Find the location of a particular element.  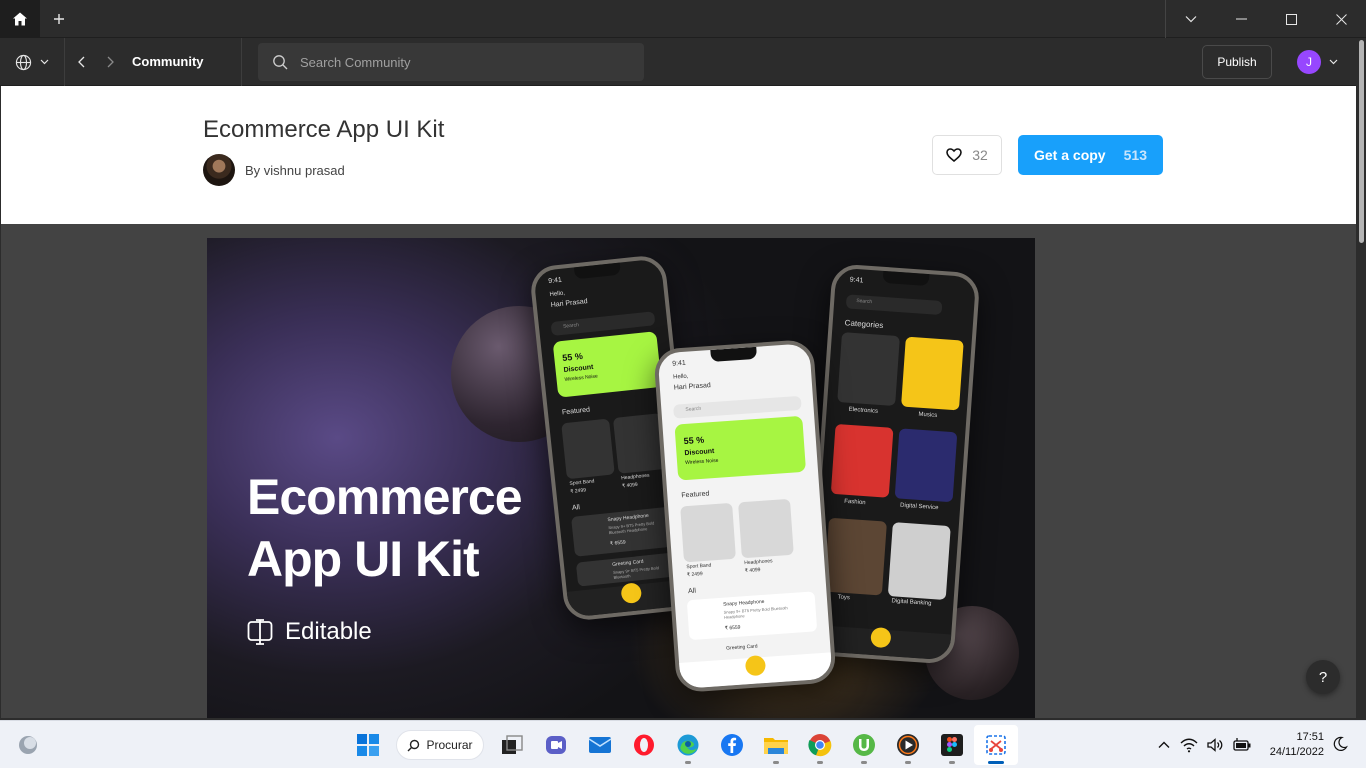

search-bar is located at coordinates (451, 62).